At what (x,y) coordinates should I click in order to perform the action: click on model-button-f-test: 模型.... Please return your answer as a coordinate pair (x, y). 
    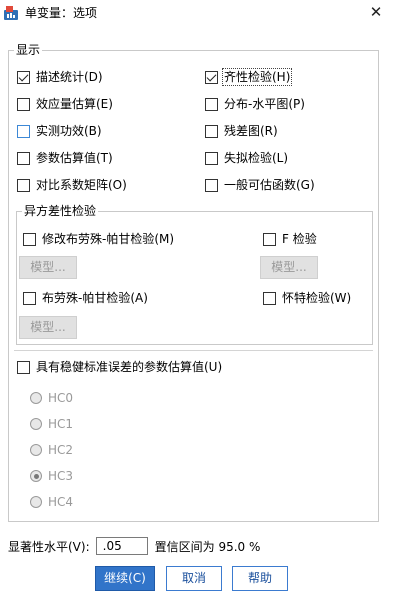
    Looking at the image, I should click on (289, 267).